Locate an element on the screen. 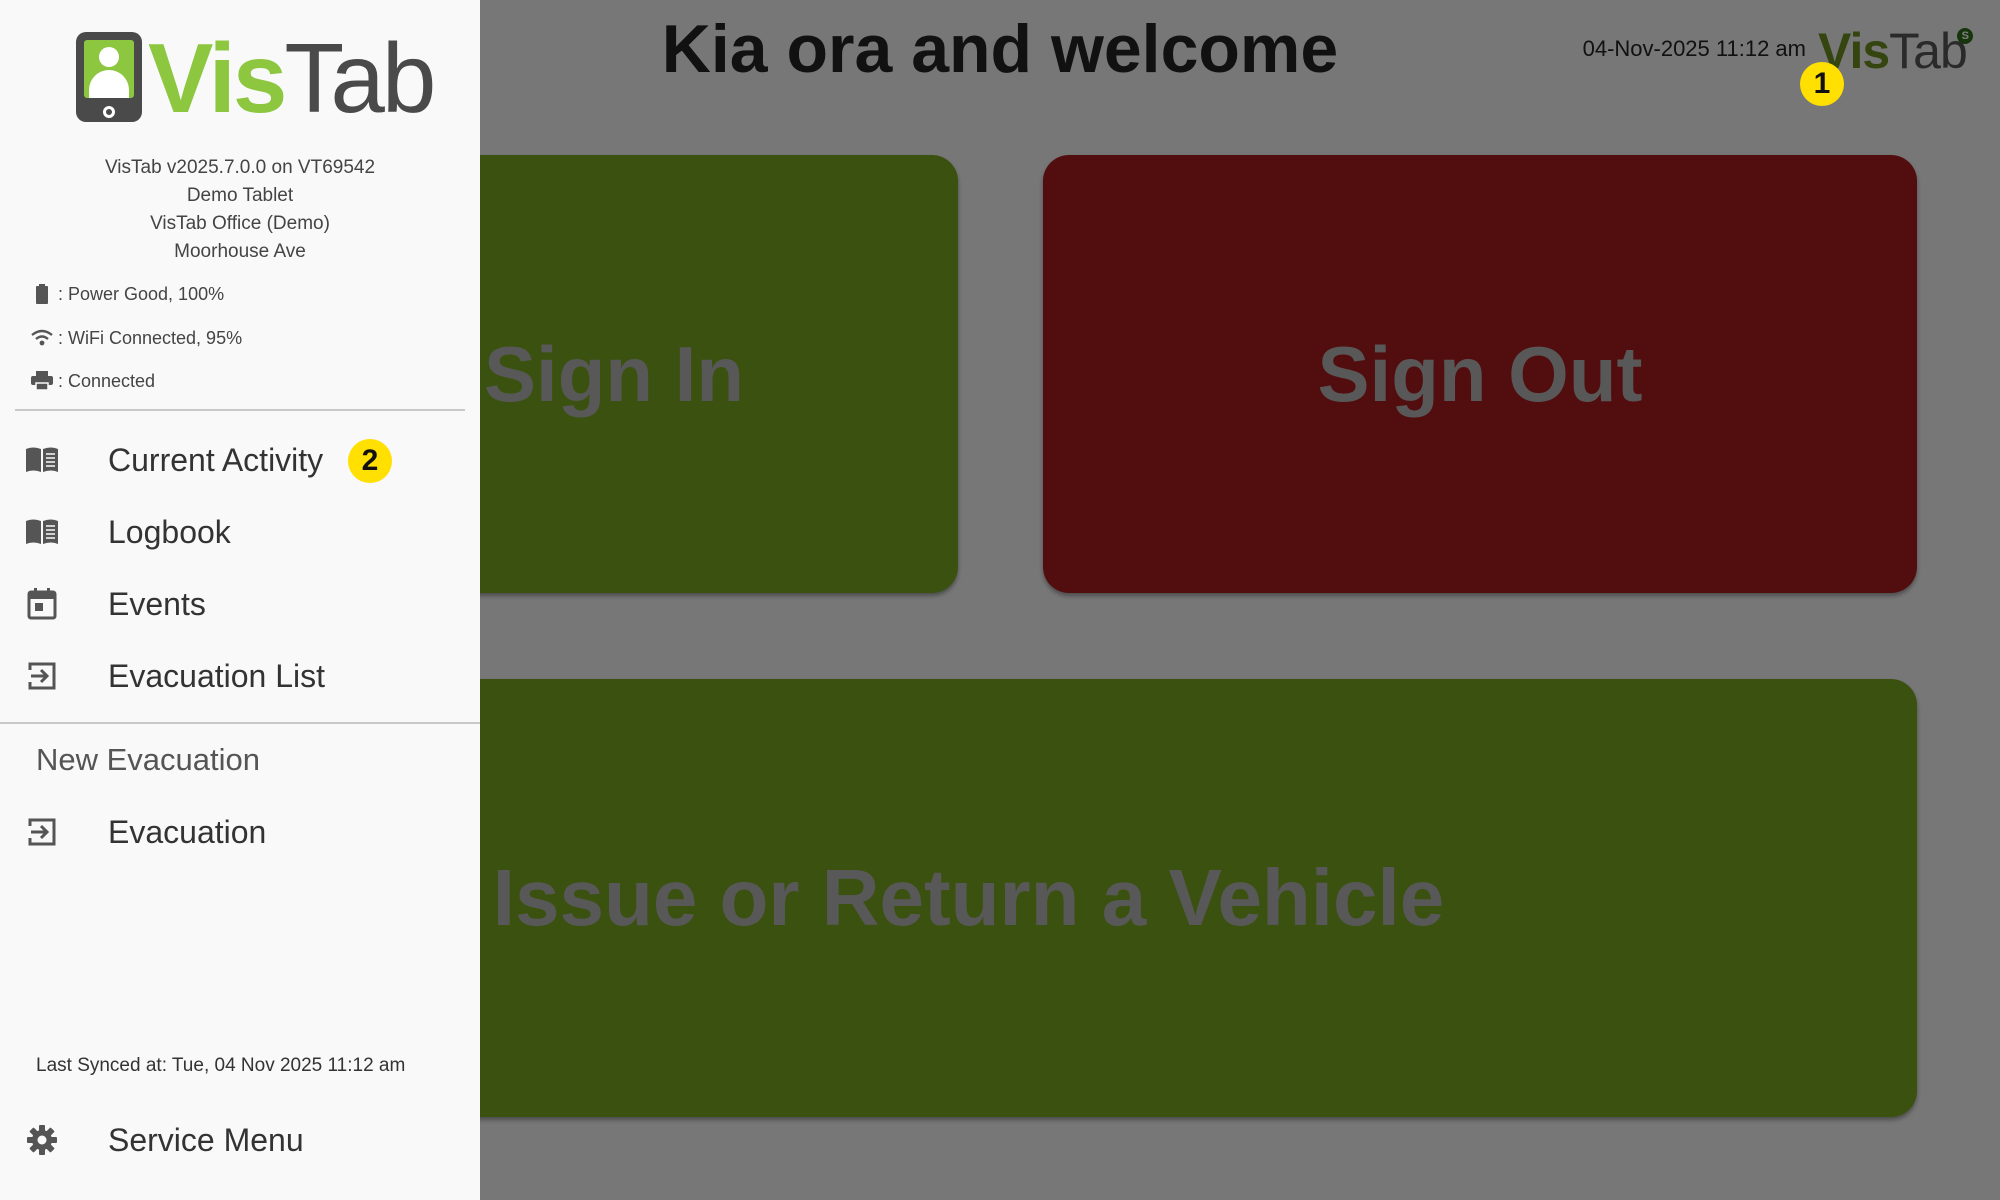  nav-item-events: Events is located at coordinates (240, 604).